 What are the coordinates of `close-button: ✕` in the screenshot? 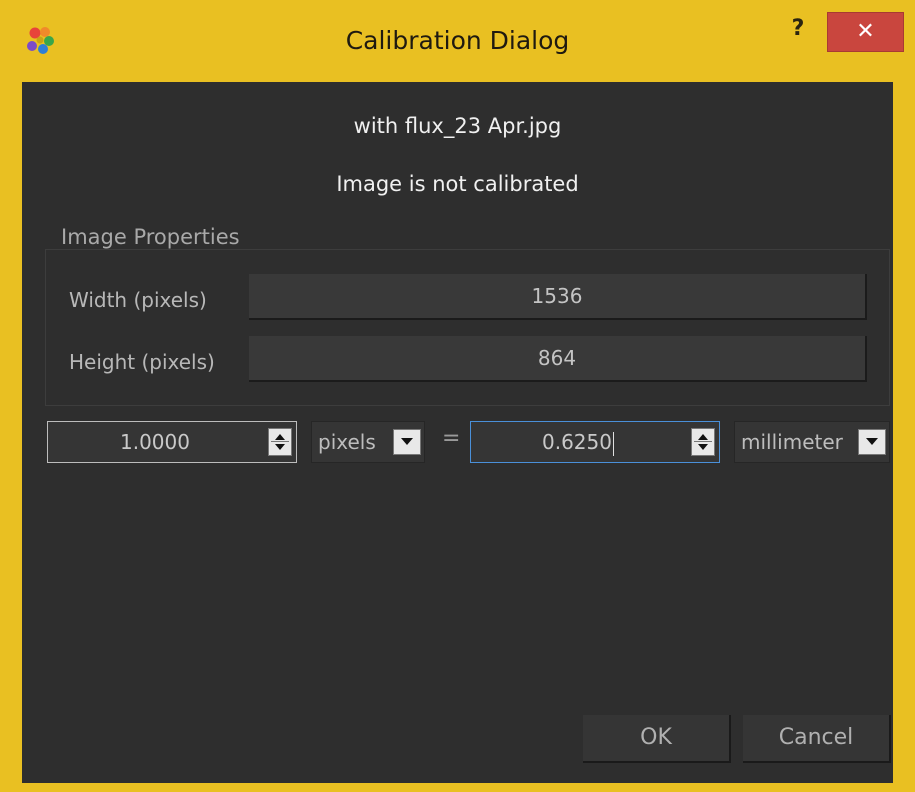 It's located at (865, 32).